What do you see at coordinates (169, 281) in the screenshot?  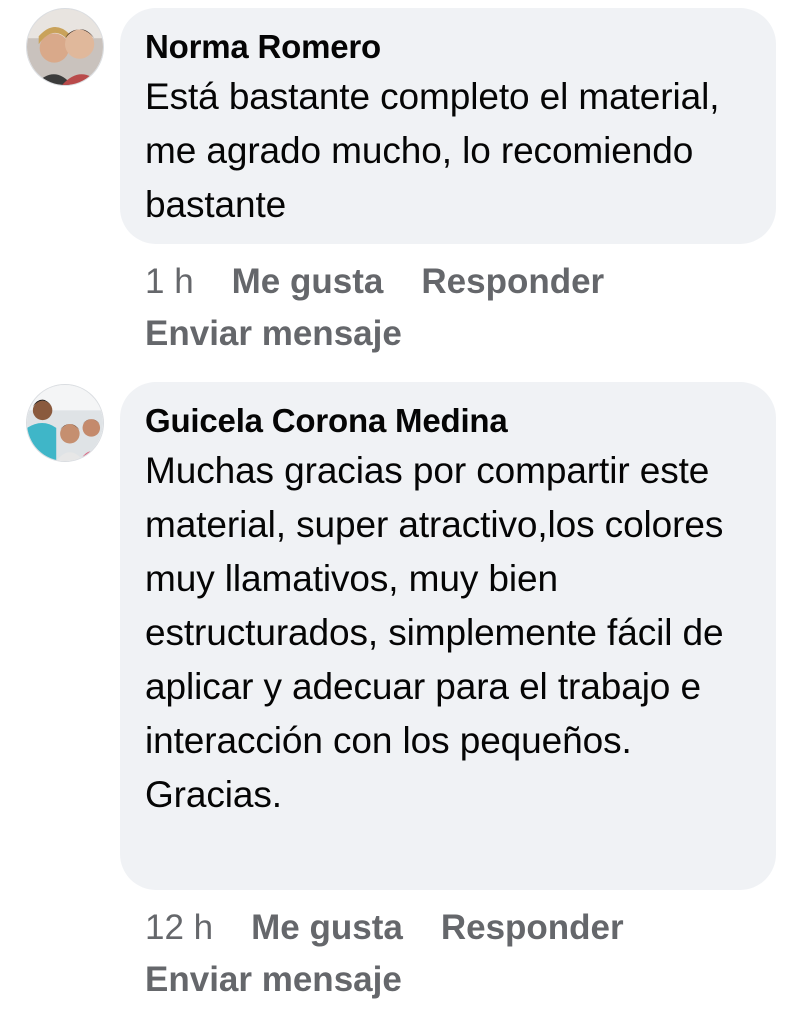 I see `comment-timestamp: 1 h` at bounding box center [169, 281].